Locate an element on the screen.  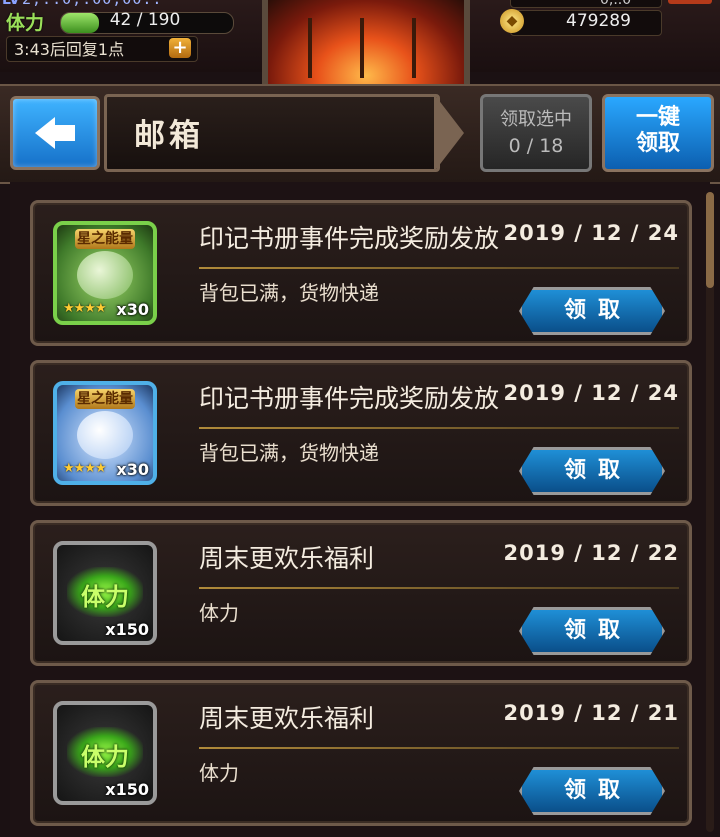
claim-all-label-2: 领取 is located at coordinates (657, 143).